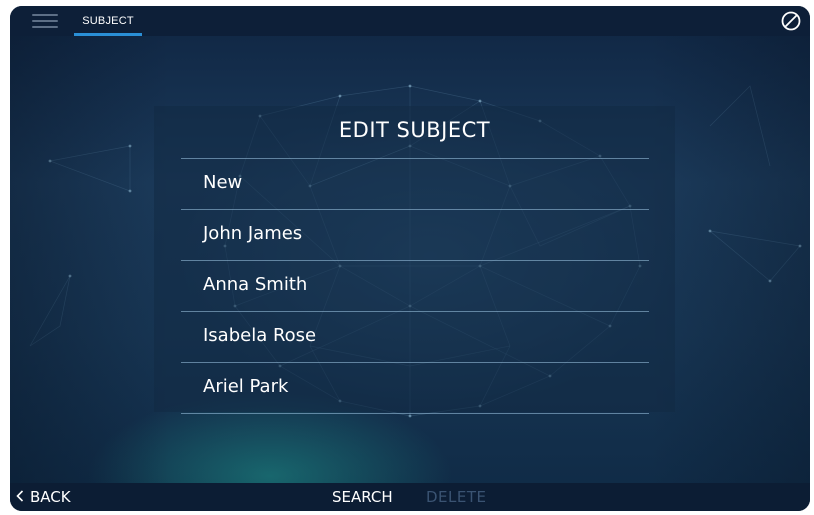 The width and height of the screenshot is (814, 515). I want to click on hamburger-menu-icon, so click(45, 21).